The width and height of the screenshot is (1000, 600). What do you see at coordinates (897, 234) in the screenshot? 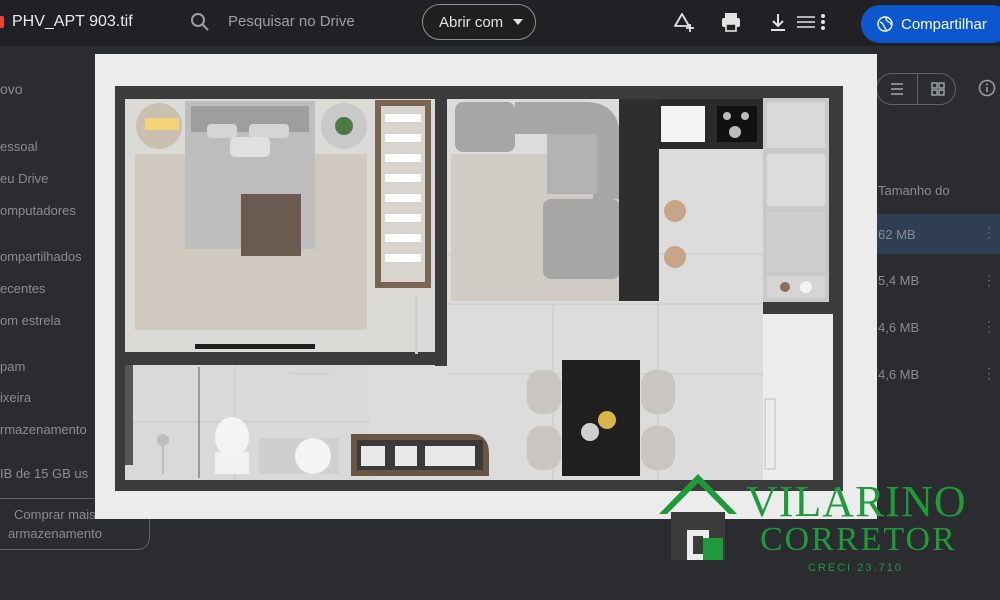
I see `file-size: 62 MB` at bounding box center [897, 234].